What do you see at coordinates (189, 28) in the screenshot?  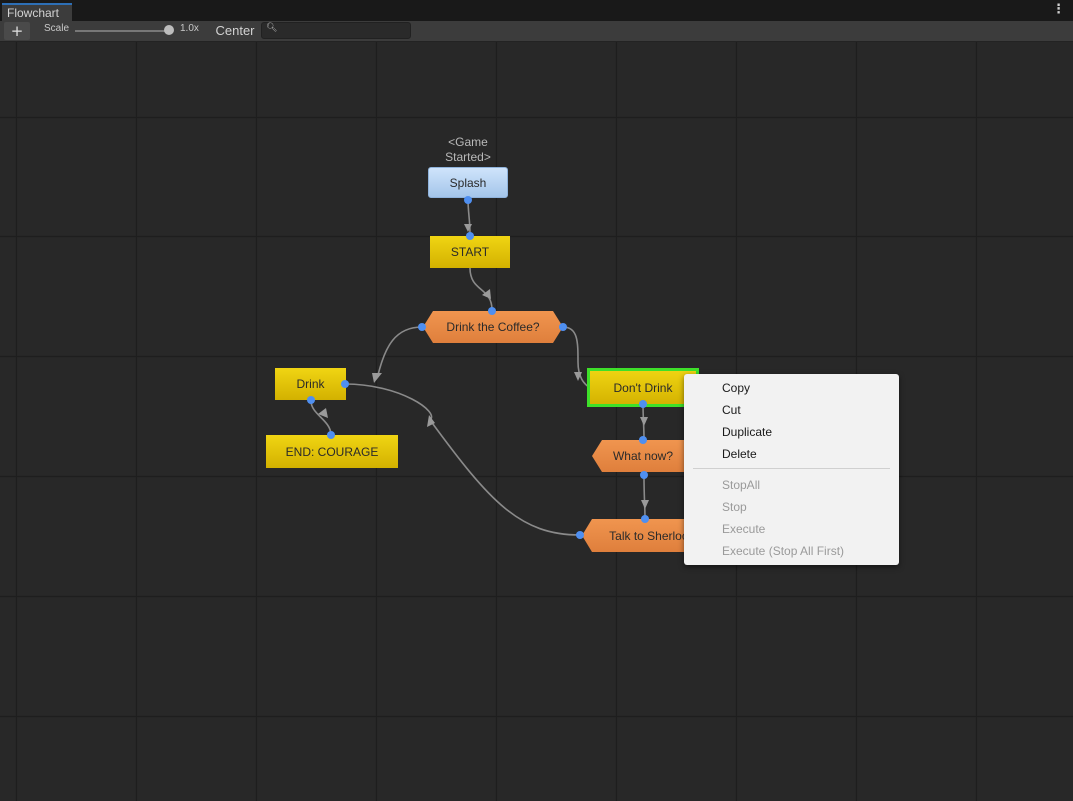 I see `scale-value: 1.0x` at bounding box center [189, 28].